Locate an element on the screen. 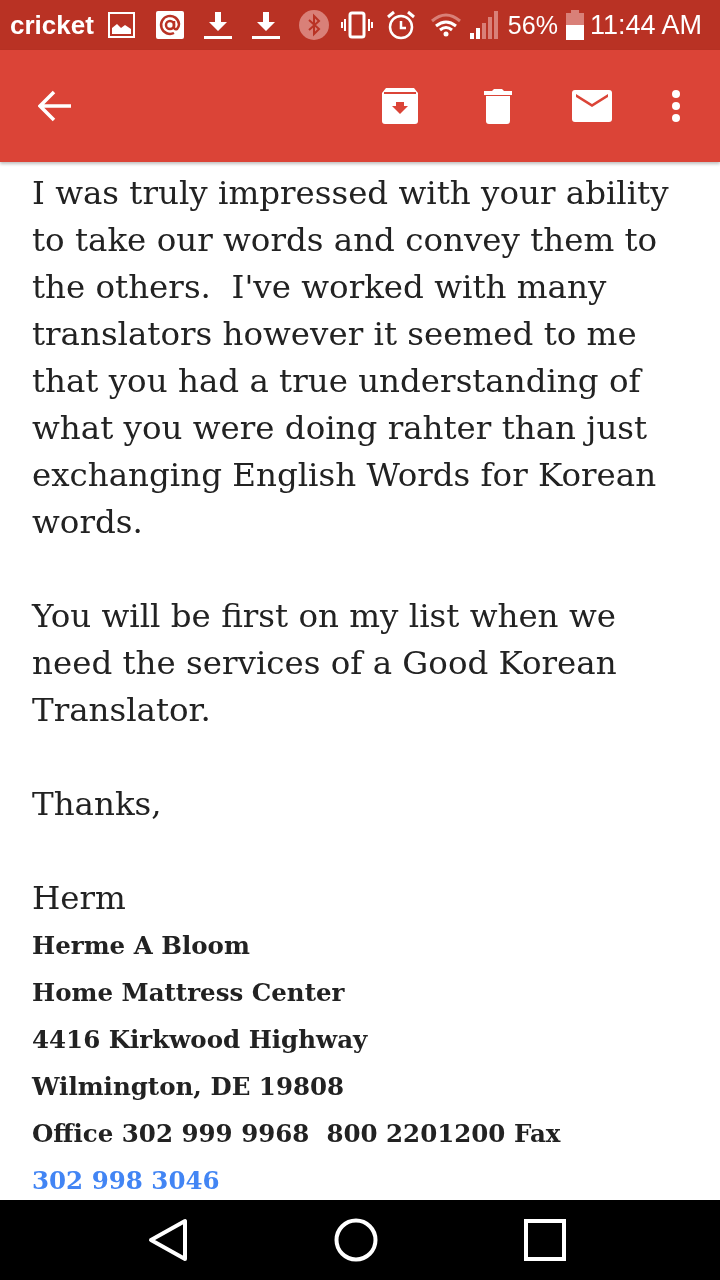 The height and width of the screenshot is (1280, 720). trash-icon is located at coordinates (498, 106).